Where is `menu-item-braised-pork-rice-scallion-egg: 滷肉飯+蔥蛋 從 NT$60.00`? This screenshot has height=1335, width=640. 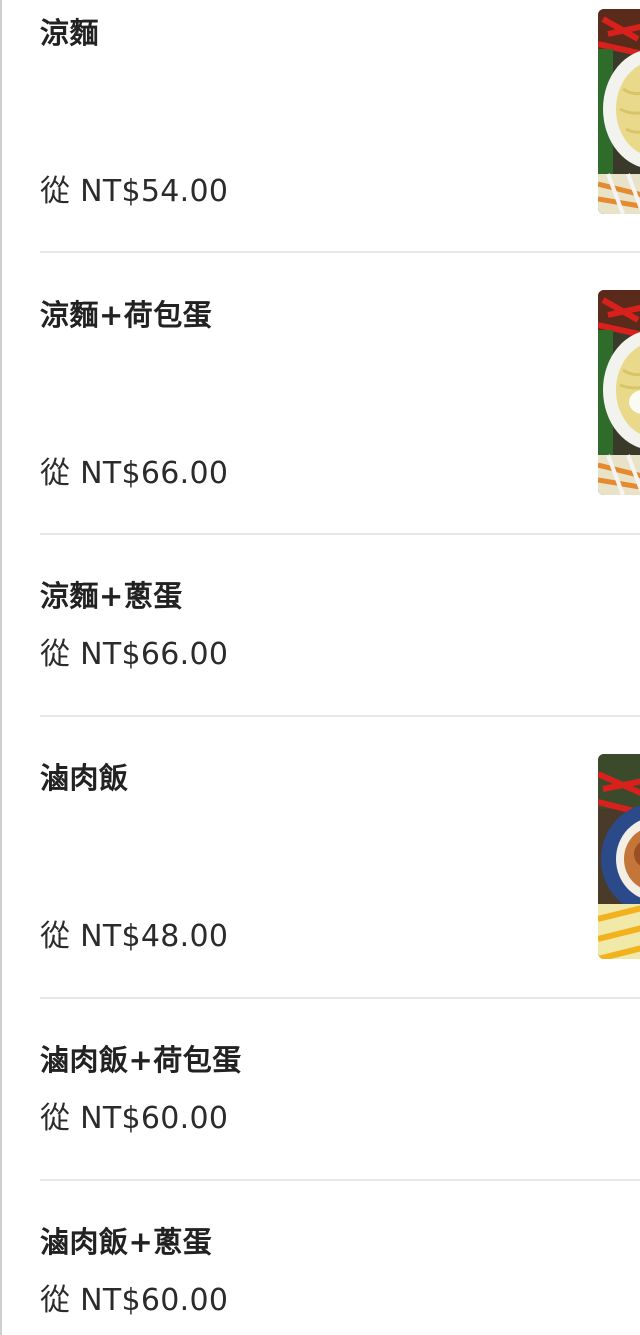 menu-item-braised-pork-rice-scallion-egg: 滷肉飯+蔥蛋 從 NT$60.00 is located at coordinates (321, 1258).